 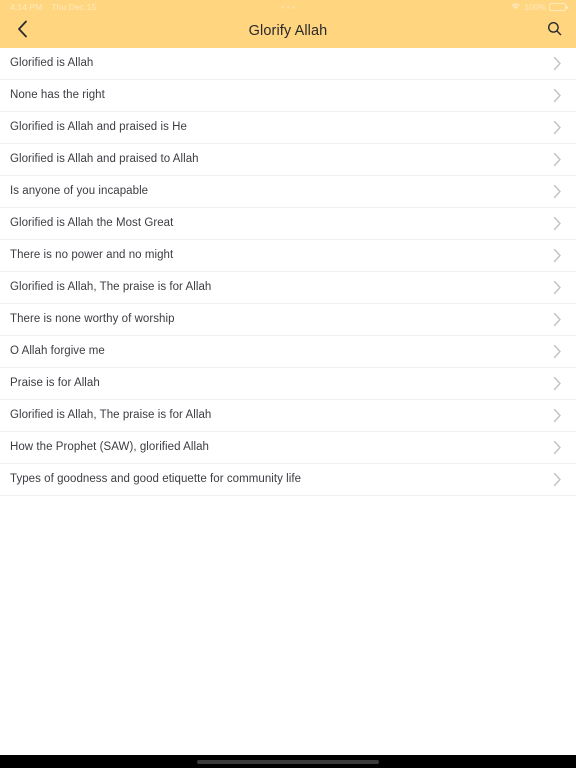 What do you see at coordinates (288, 128) in the screenshot?
I see `list-item: Glorified is Allah and praised is He` at bounding box center [288, 128].